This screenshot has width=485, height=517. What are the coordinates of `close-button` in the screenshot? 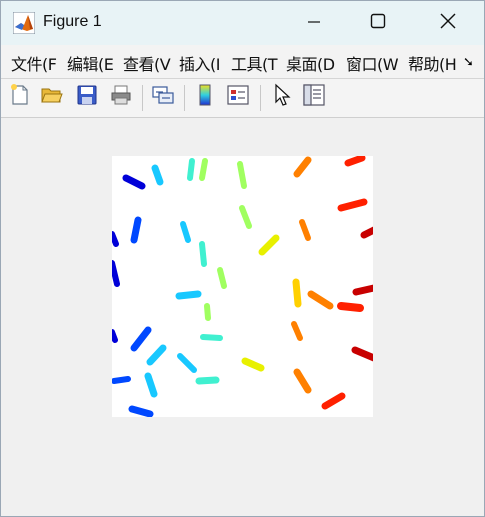 It's located at (448, 23).